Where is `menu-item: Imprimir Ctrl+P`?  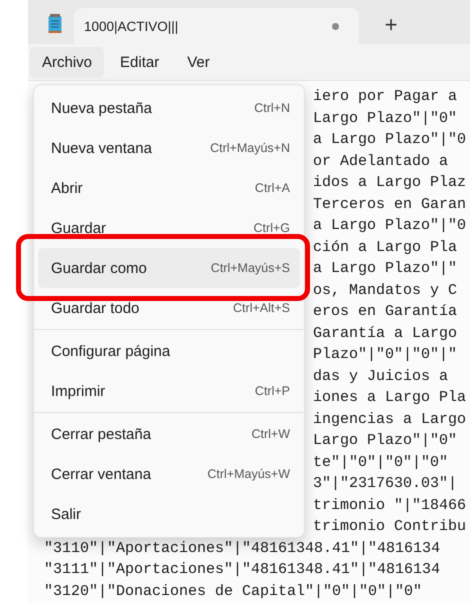 menu-item: Imprimir Ctrl+P is located at coordinates (169, 391).